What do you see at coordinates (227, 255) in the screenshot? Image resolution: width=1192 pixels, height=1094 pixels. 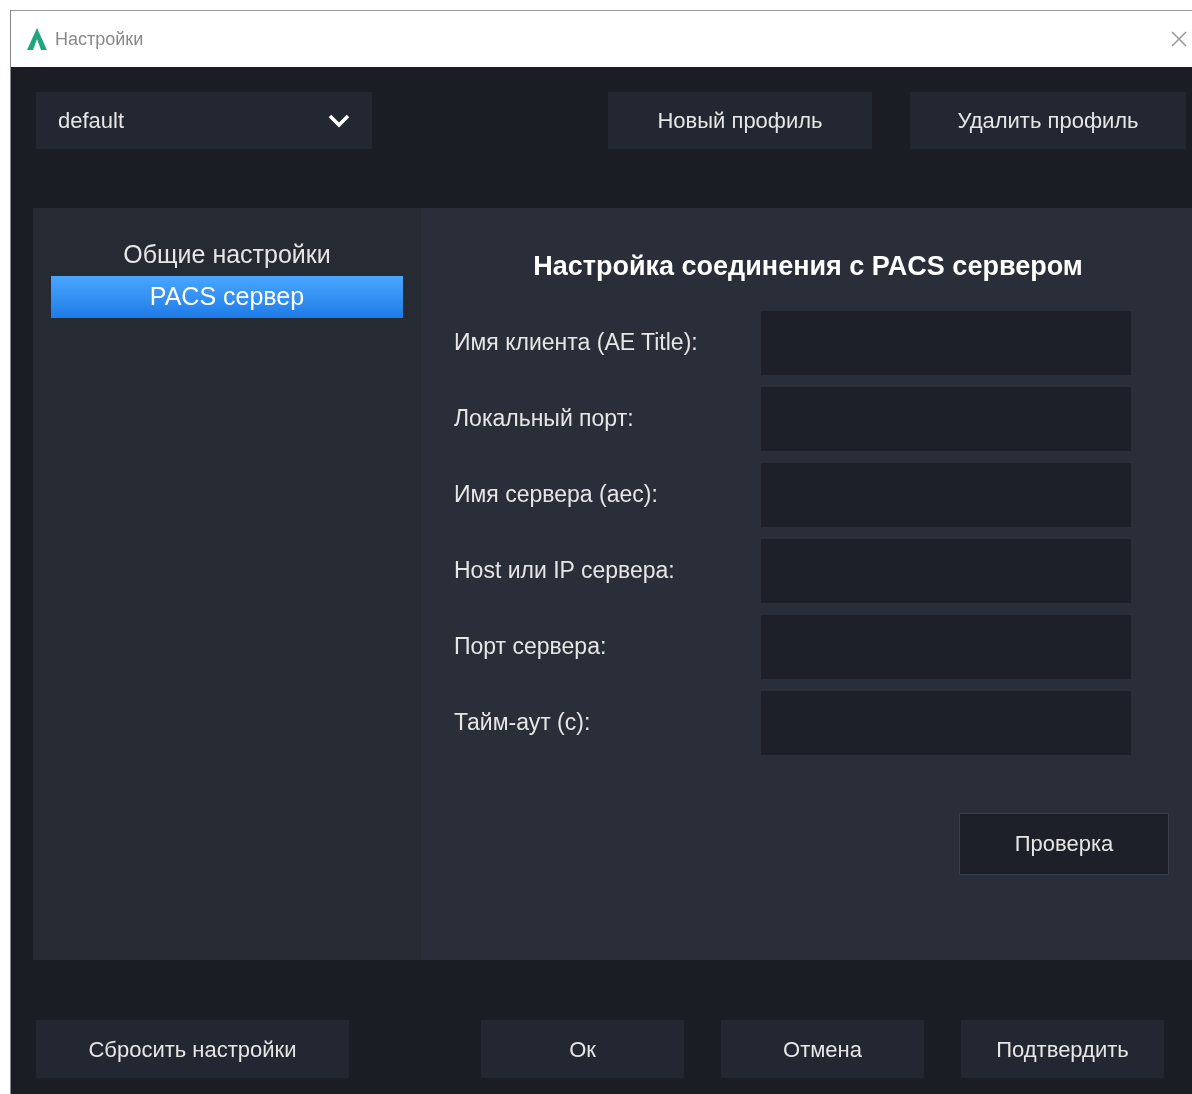 I see `sidebar-item: Общие настройки` at bounding box center [227, 255].